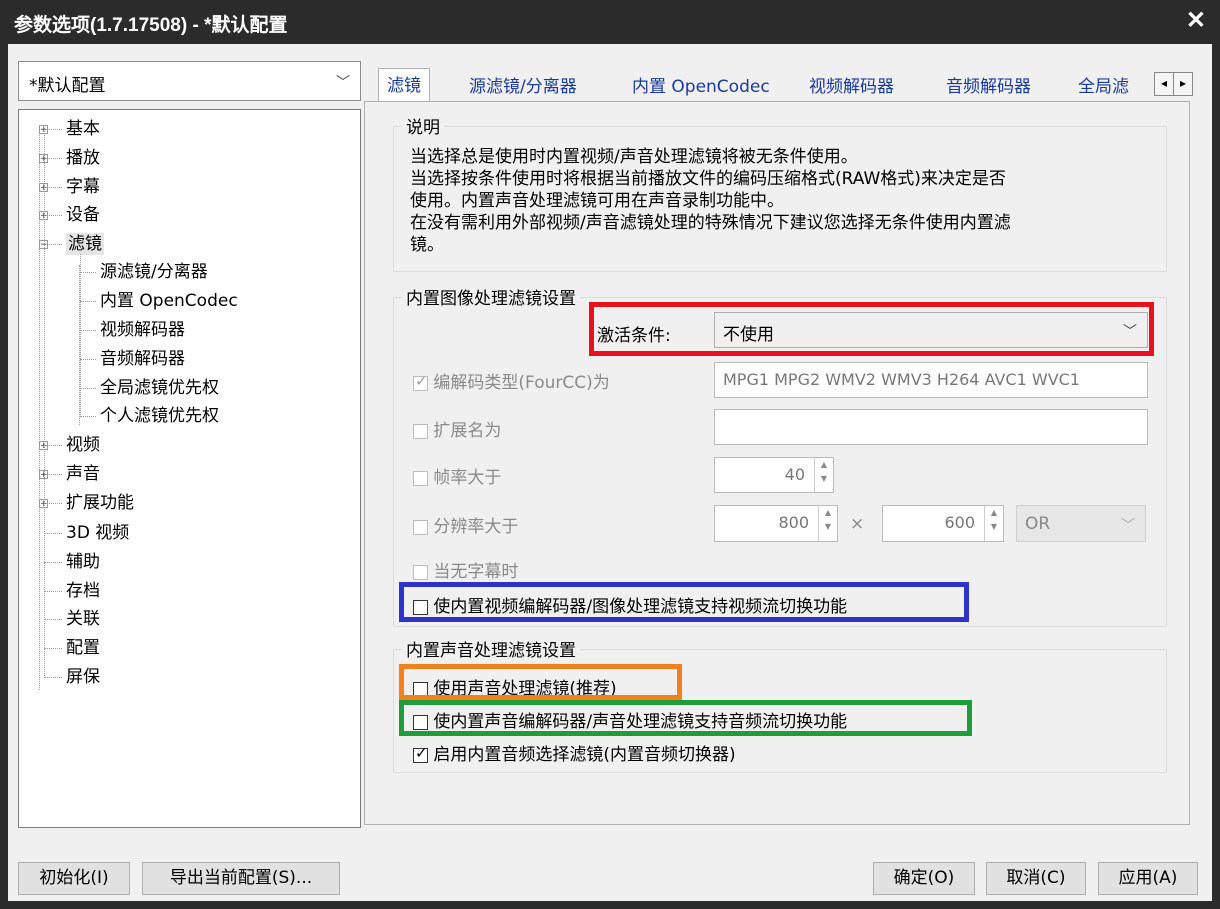  I want to click on tree-item: 字幕, so click(83, 187).